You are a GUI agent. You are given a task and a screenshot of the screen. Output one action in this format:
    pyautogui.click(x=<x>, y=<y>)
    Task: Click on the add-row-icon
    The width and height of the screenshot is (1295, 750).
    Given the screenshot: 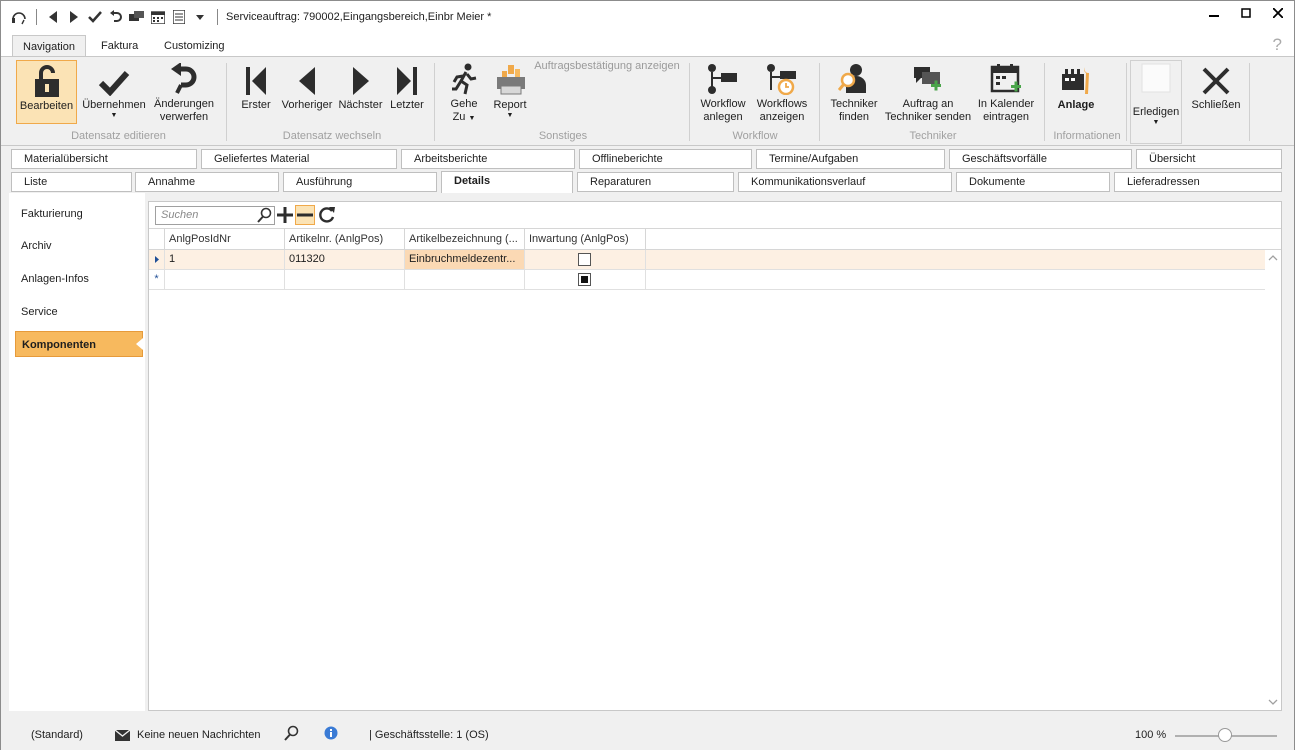 What is the action you would take?
    pyautogui.click(x=285, y=215)
    